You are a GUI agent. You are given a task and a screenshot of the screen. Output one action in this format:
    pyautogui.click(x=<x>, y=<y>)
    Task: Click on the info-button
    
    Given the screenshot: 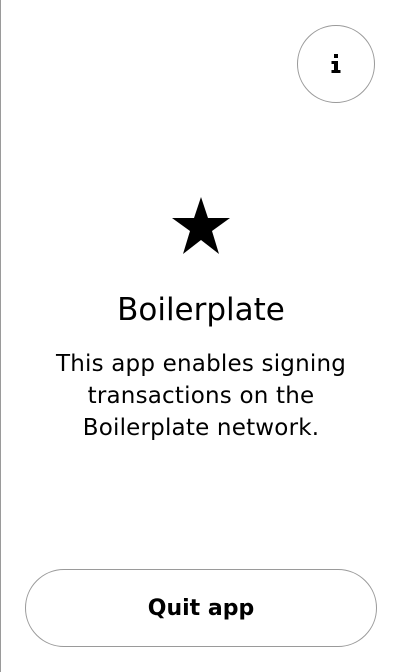 What is the action you would take?
    pyautogui.click(x=336, y=64)
    